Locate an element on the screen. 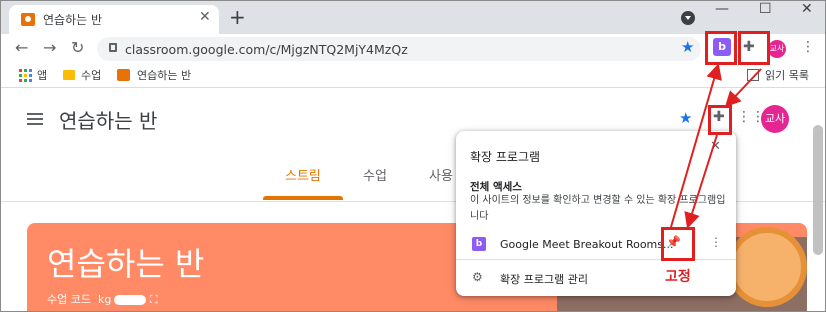  forward-icon: → is located at coordinates (49, 47).